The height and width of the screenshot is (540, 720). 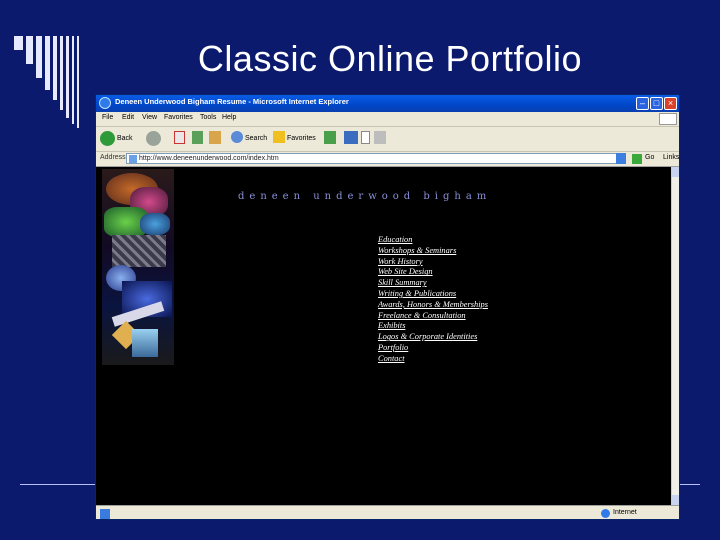 I want to click on stop-icon, so click(x=179, y=137).